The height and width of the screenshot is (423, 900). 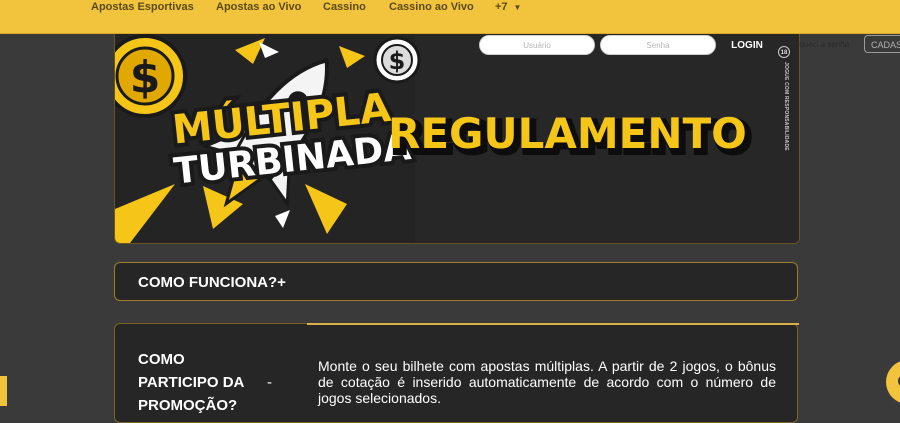 What do you see at coordinates (567, 133) in the screenshot?
I see `banner-headline: REGULAMENTO` at bounding box center [567, 133].